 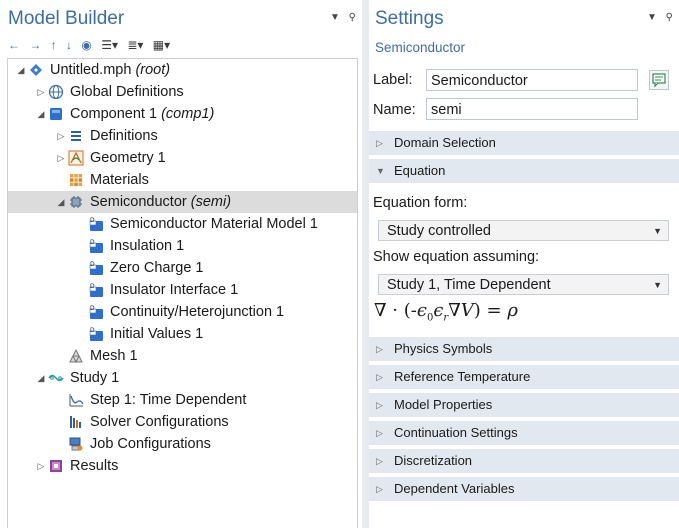 I want to click on up-arrow-icon: ↑, so click(x=54, y=45).